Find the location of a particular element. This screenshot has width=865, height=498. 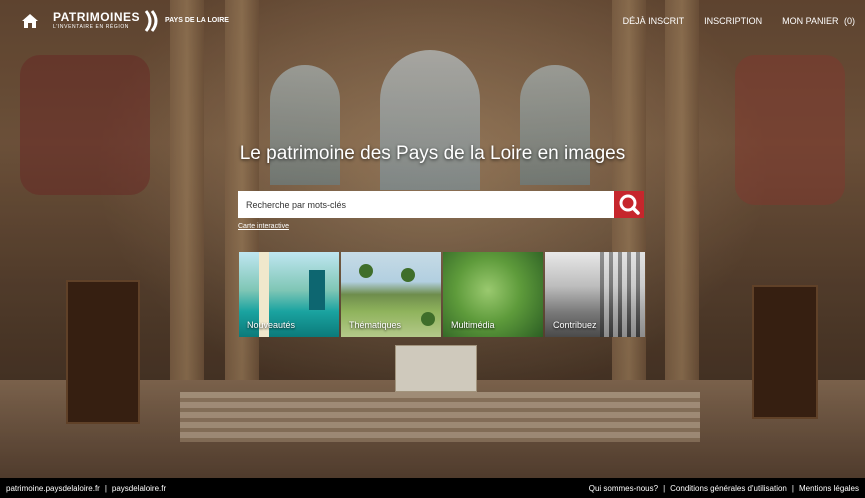

tile-label: Thématiques is located at coordinates (375, 325).